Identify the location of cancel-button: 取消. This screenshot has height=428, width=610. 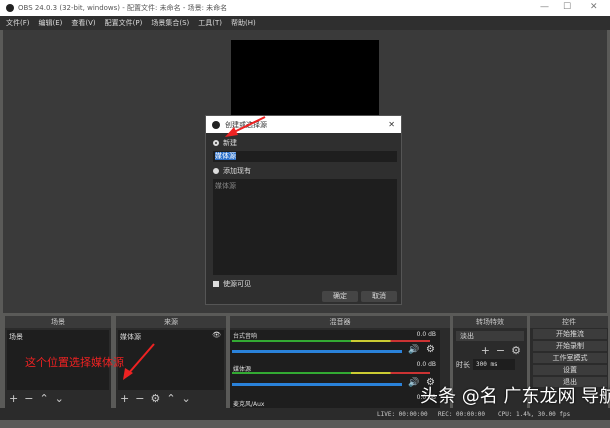
(379, 296).